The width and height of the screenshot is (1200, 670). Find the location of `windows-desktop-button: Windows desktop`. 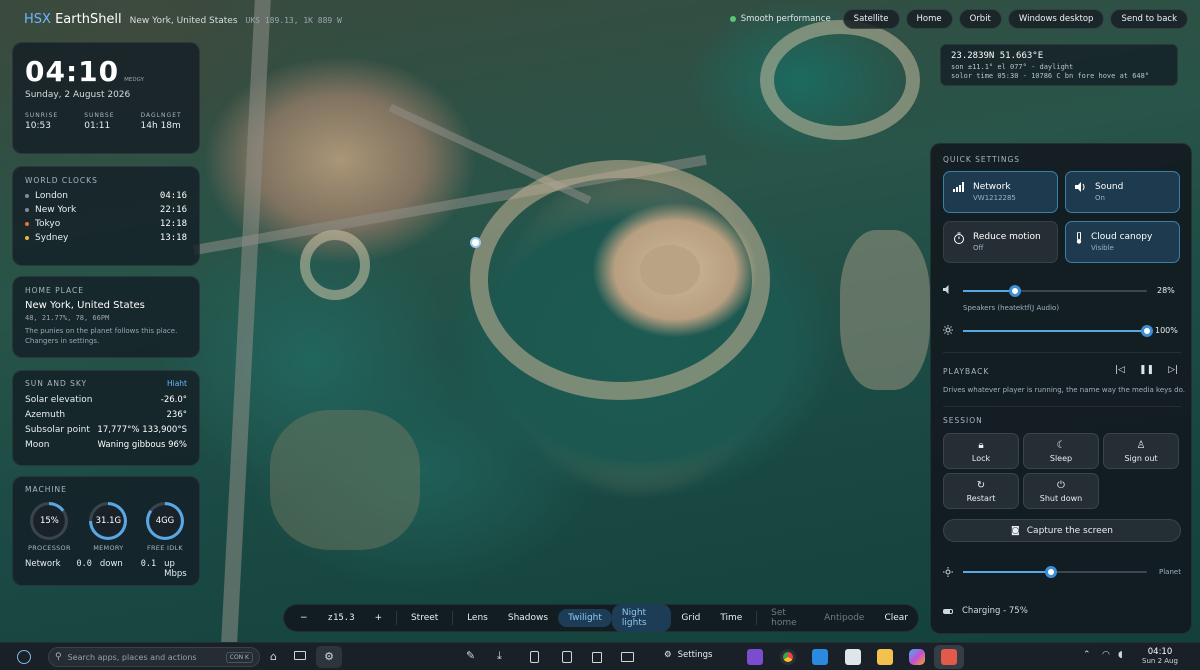

windows-desktop-button: Windows desktop is located at coordinates (1056, 19).